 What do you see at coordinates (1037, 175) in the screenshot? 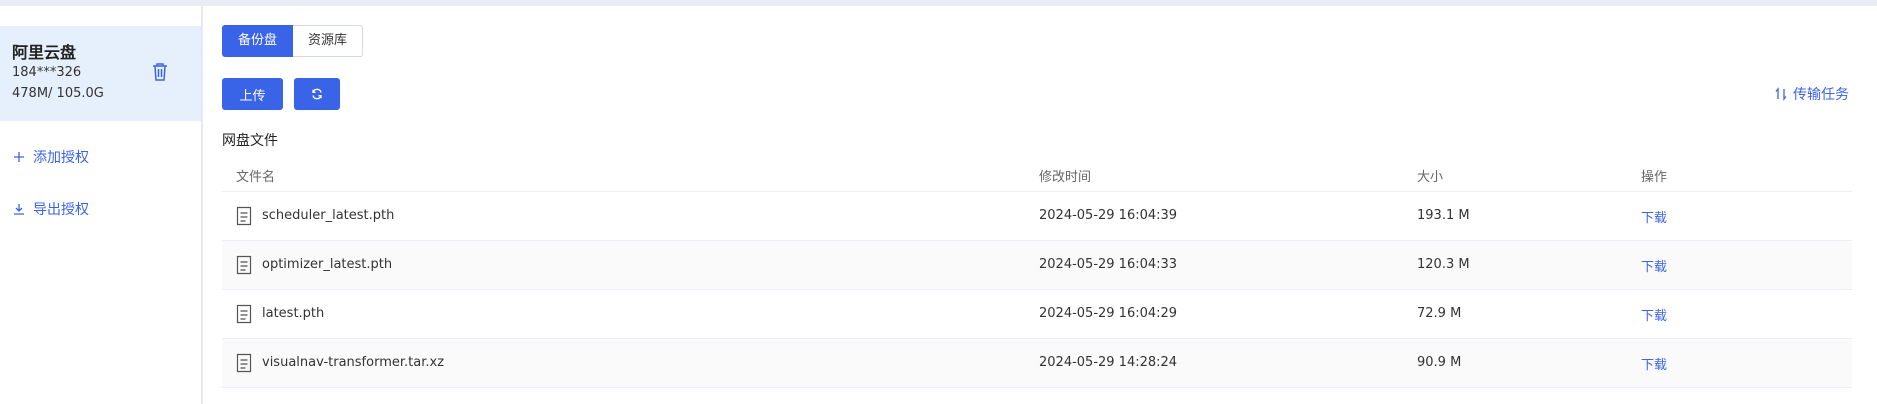
I see `table-header: 文件名 修改时间 大小 操作` at bounding box center [1037, 175].